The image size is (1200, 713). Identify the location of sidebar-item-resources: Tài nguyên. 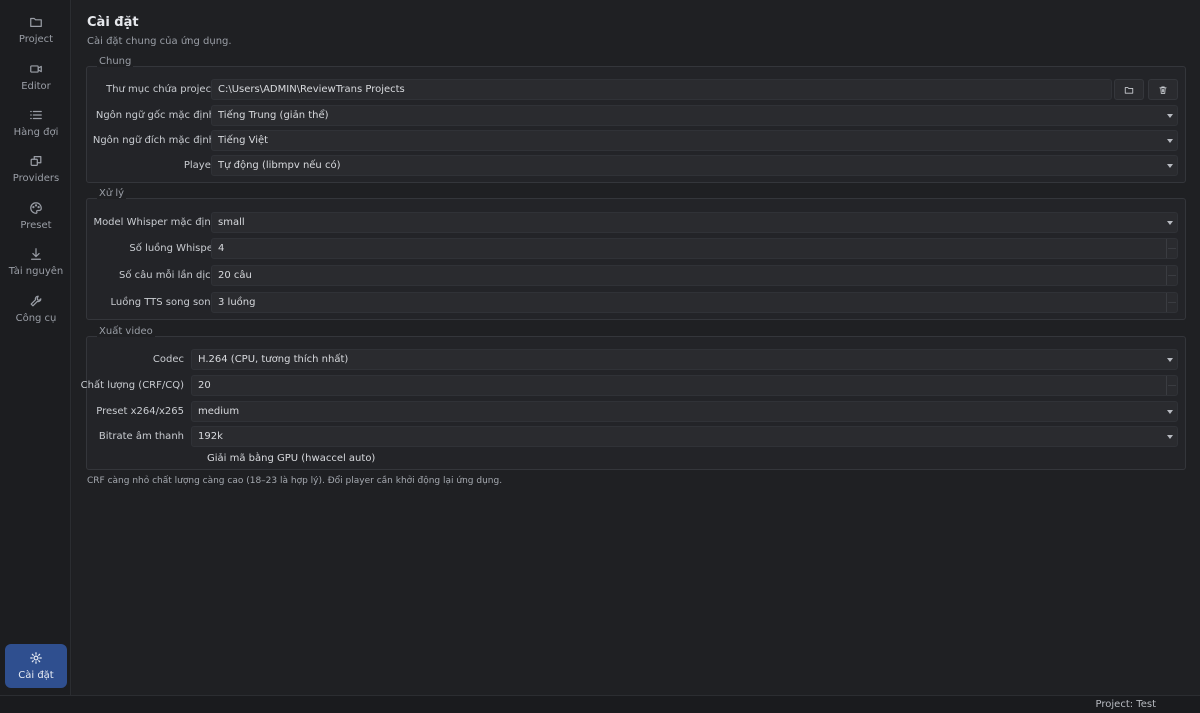
(36, 262).